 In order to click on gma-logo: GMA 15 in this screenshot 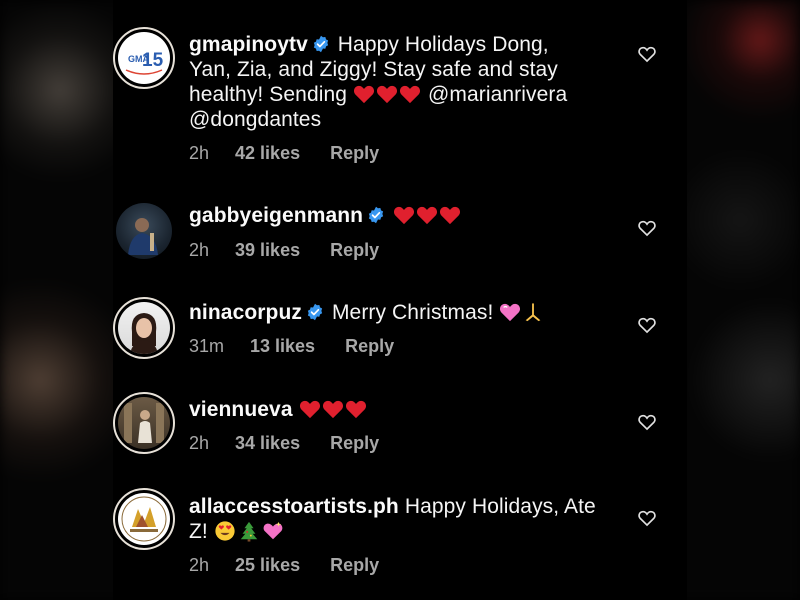, I will do `click(144, 58)`.